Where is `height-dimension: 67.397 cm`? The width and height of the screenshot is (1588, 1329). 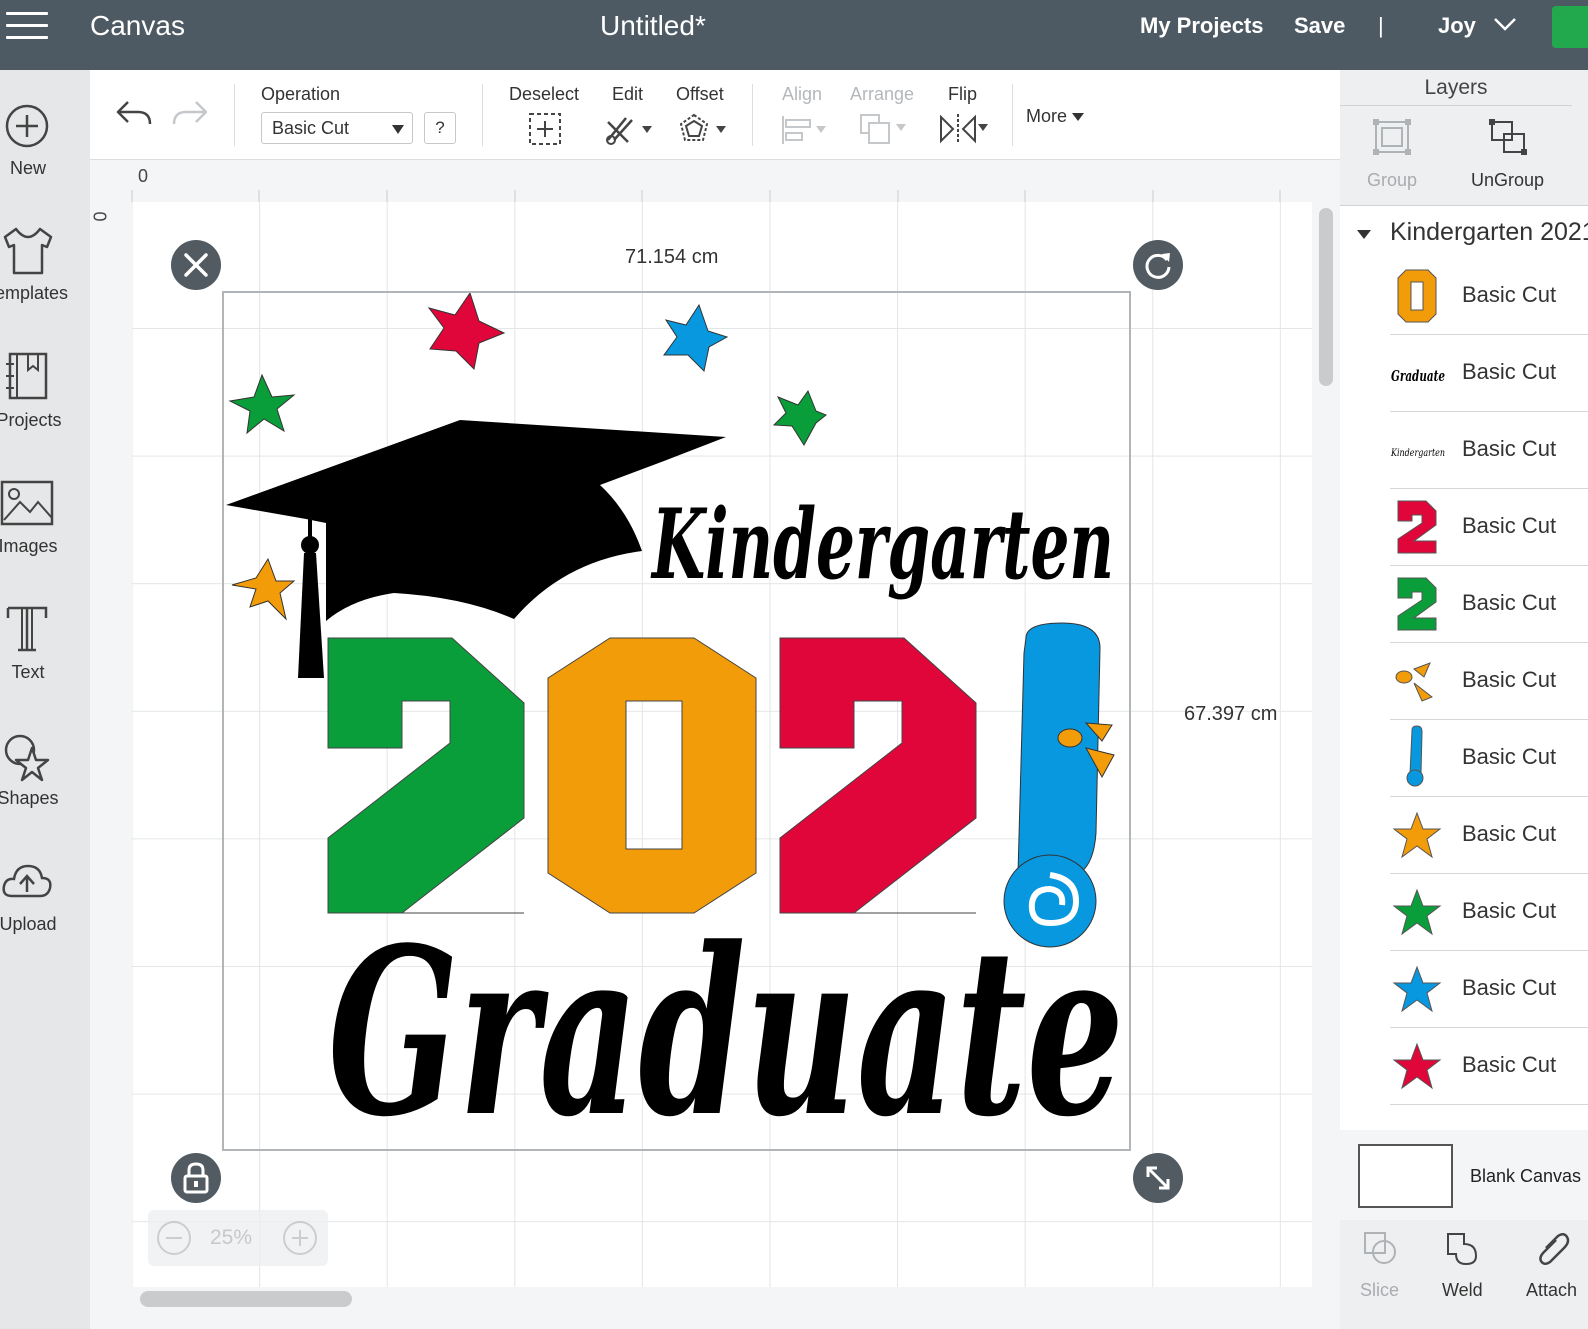
height-dimension: 67.397 cm is located at coordinates (1231, 714).